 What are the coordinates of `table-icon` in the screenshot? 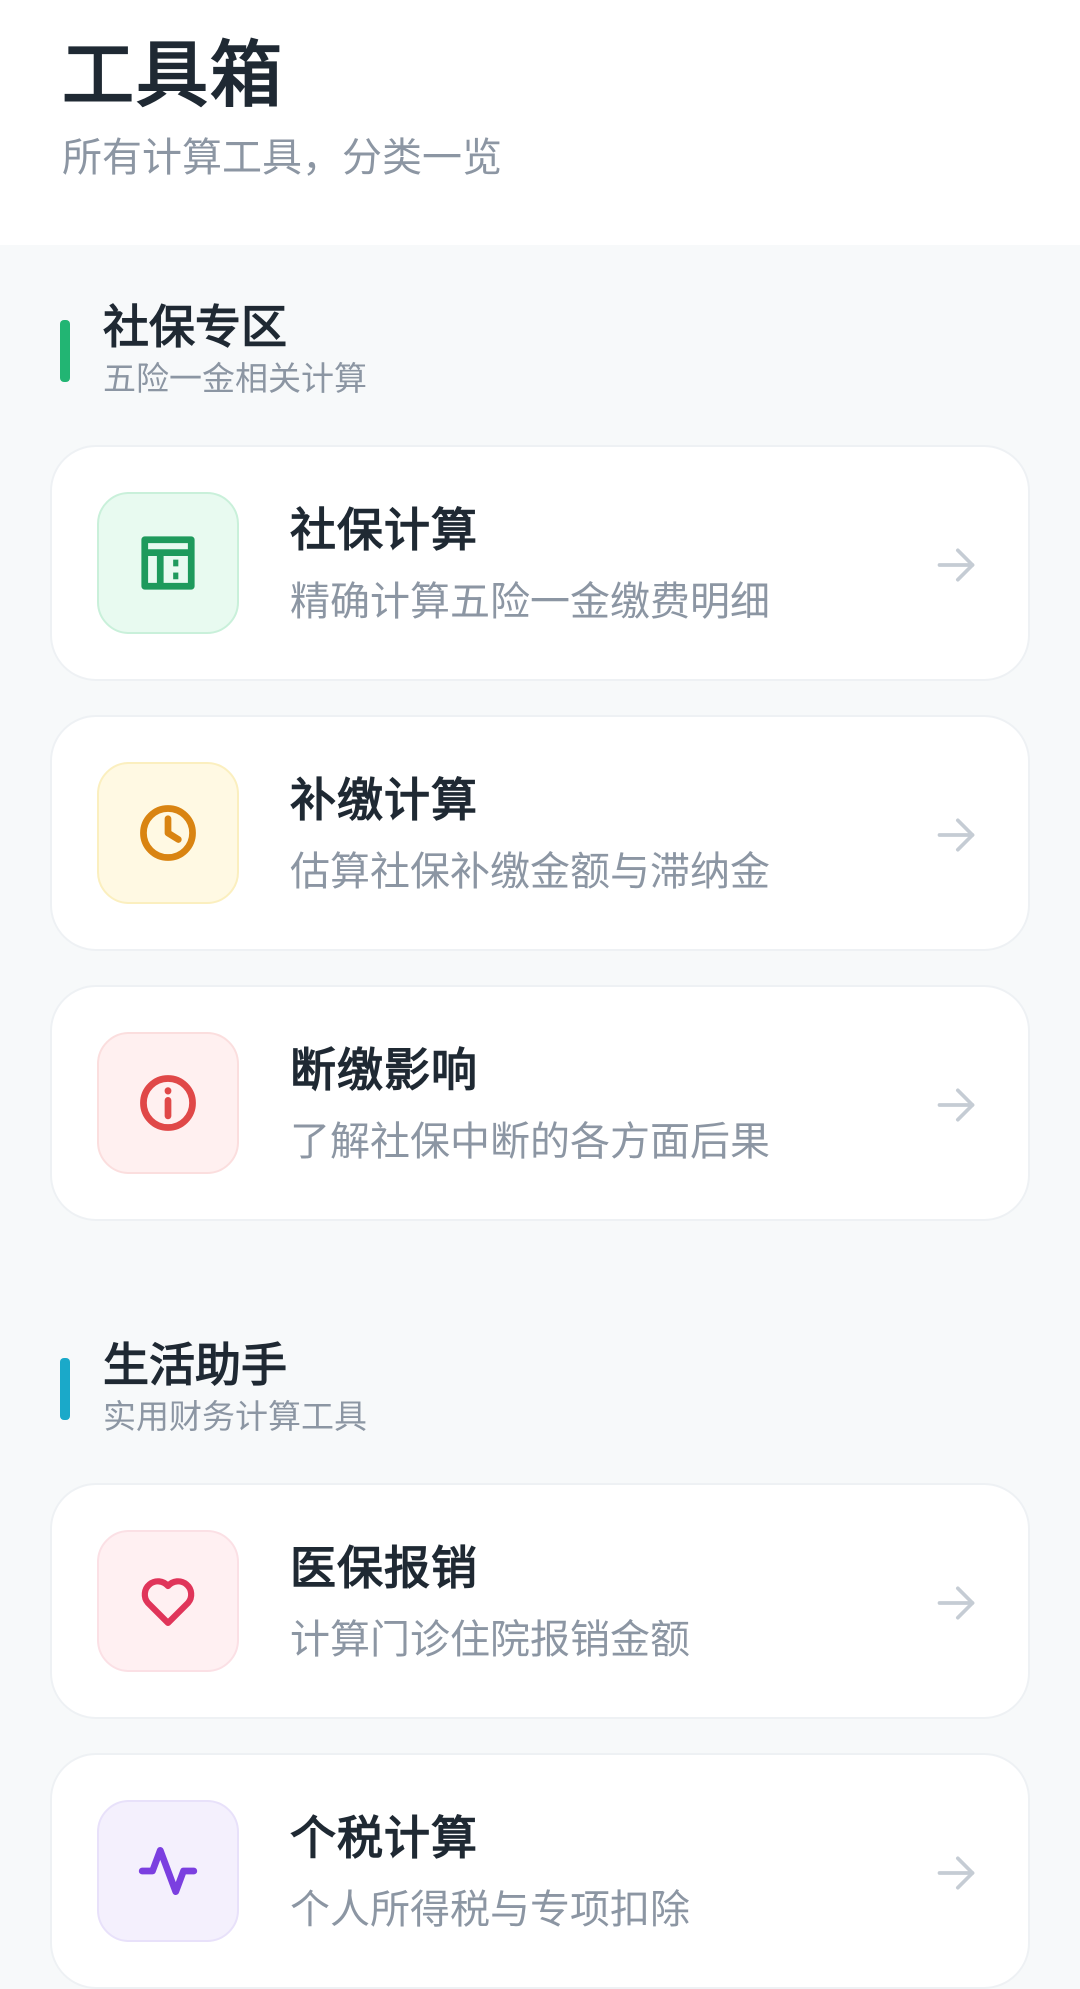 It's located at (168, 563).